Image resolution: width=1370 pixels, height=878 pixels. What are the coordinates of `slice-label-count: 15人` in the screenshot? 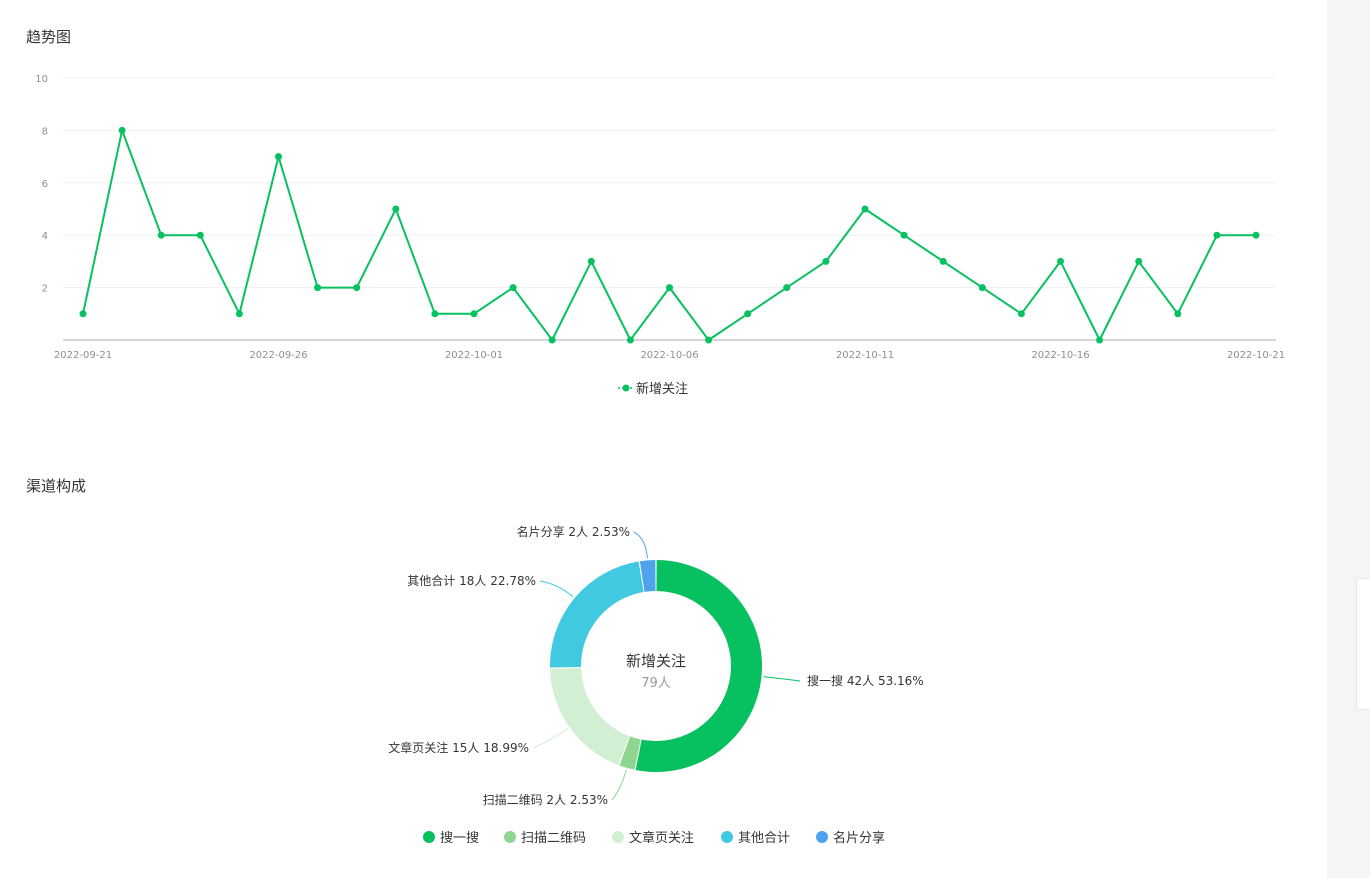 It's located at (465, 748).